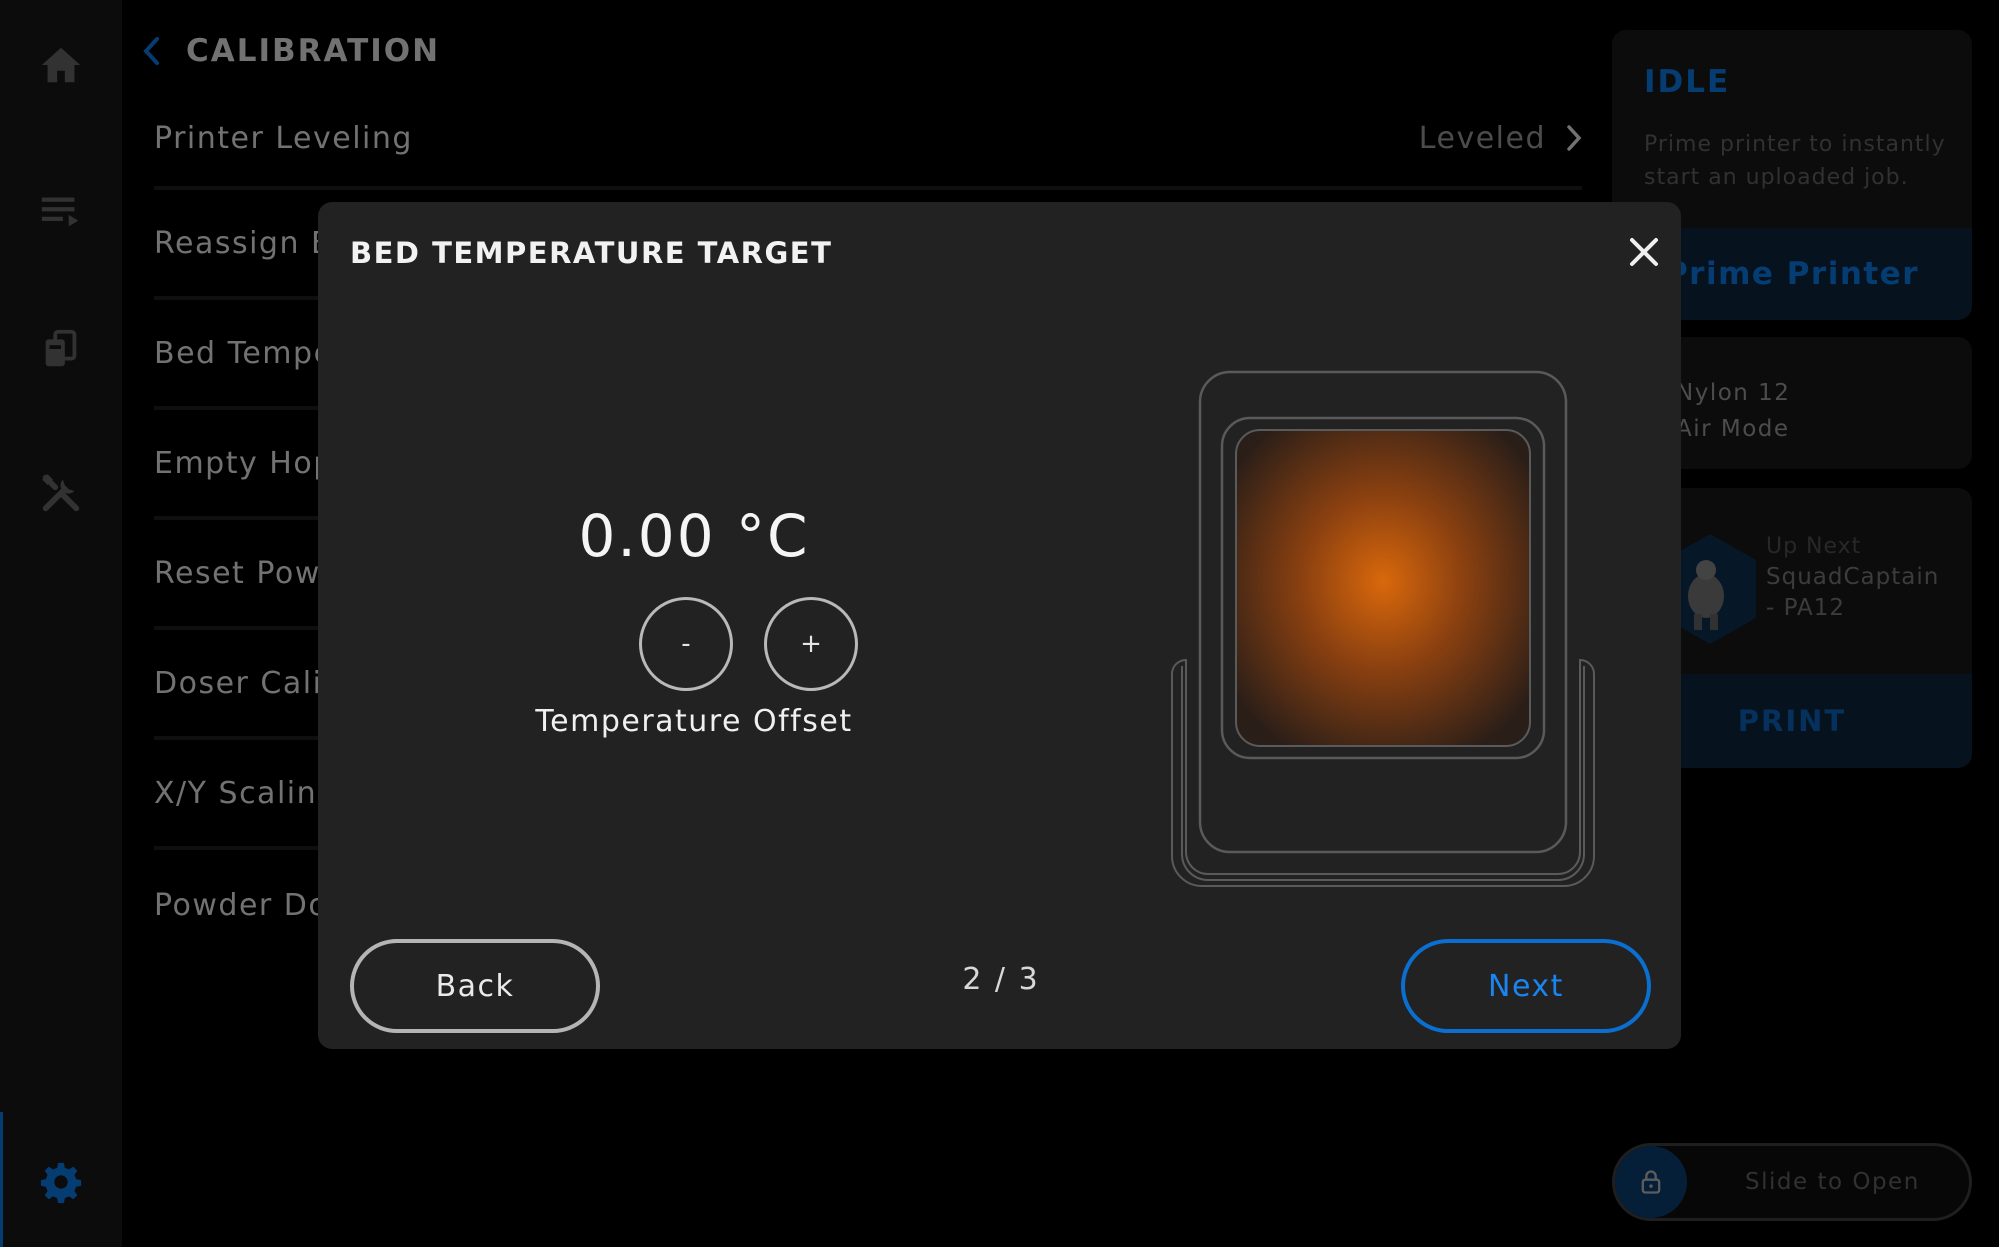 The image size is (1999, 1247). Describe the element at coordinates (1644, 252) in the screenshot. I see `close-icon` at that location.